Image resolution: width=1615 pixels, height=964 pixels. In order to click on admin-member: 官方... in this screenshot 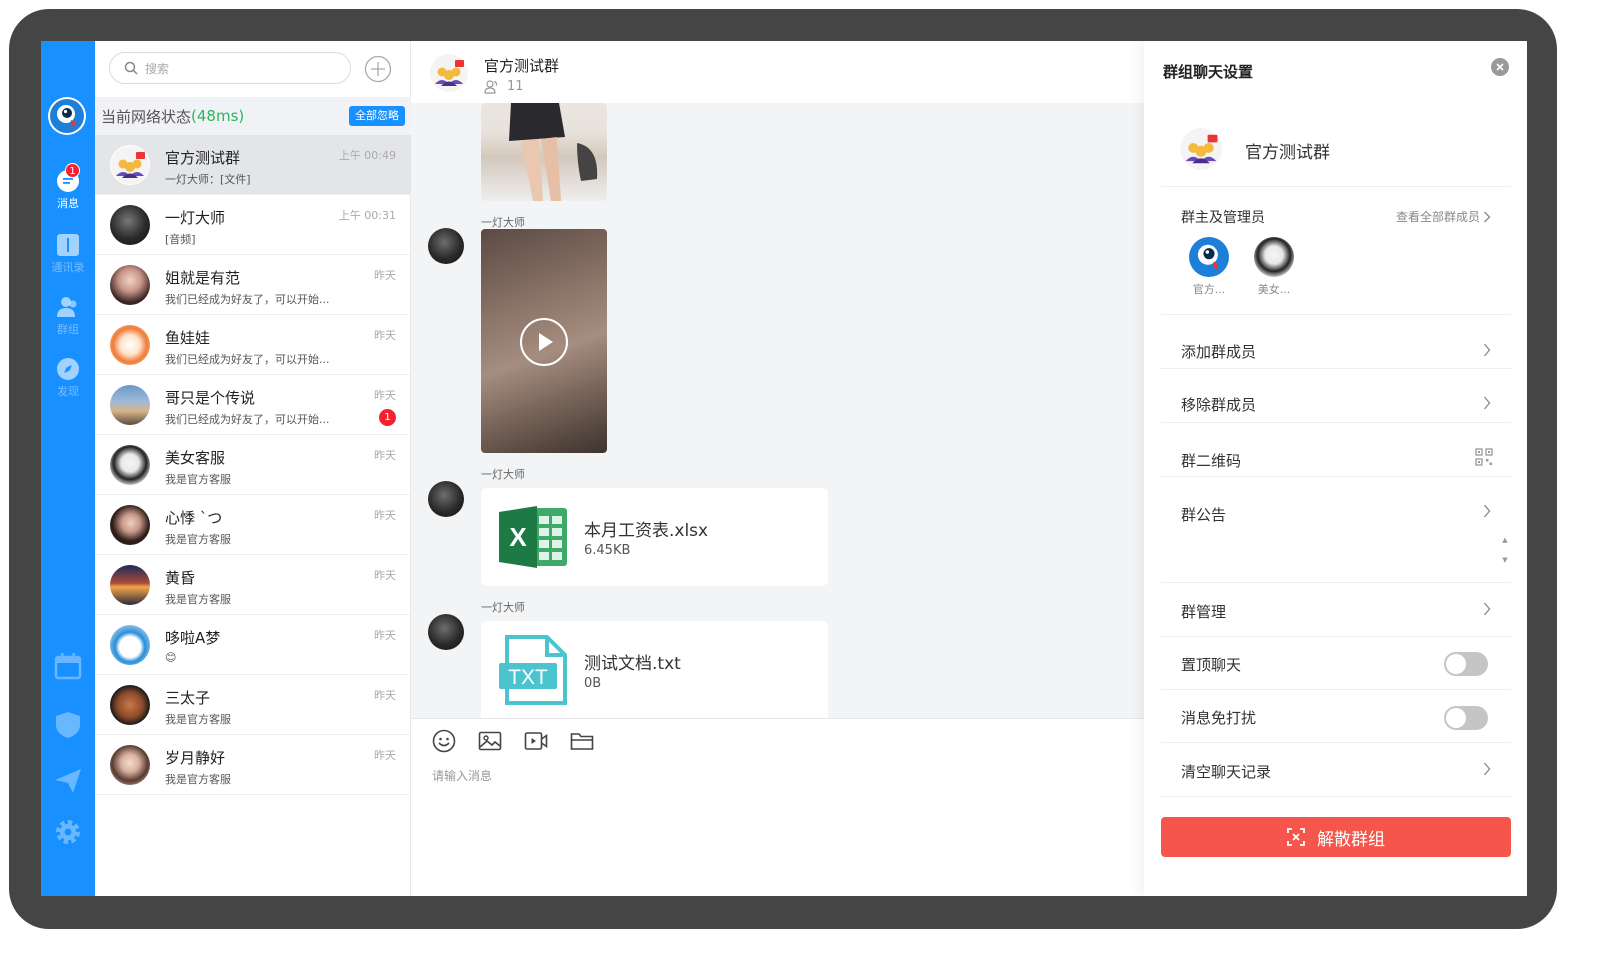, I will do `click(1209, 267)`.